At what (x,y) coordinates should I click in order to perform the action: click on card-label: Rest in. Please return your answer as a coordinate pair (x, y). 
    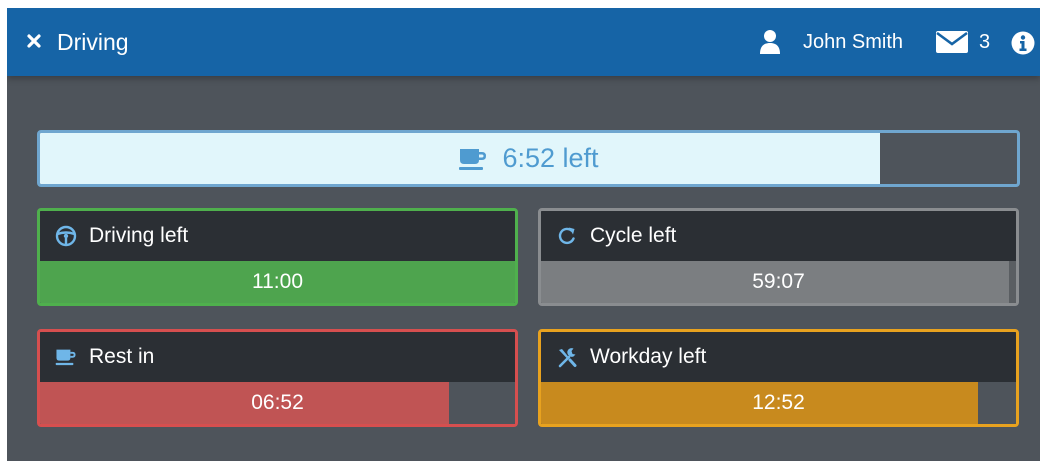
    Looking at the image, I should click on (122, 356).